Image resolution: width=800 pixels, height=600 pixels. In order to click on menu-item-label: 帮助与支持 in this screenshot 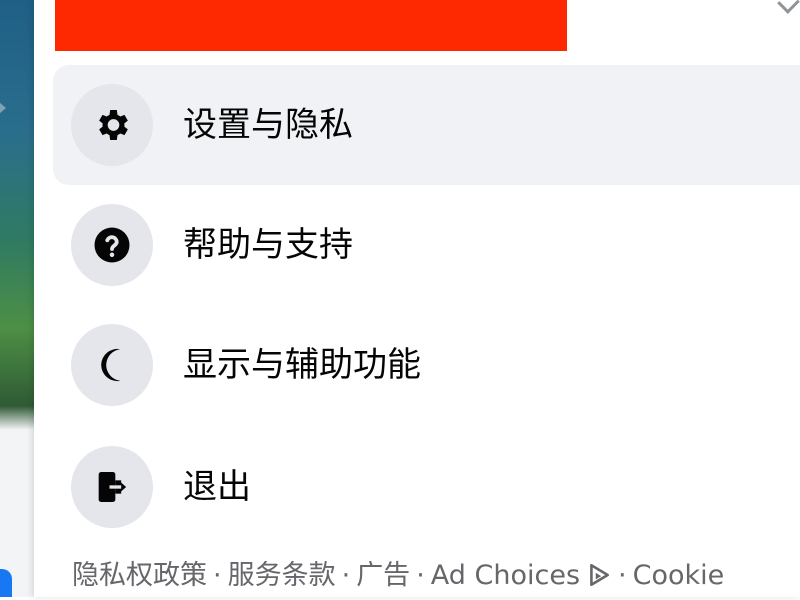, I will do `click(268, 245)`.